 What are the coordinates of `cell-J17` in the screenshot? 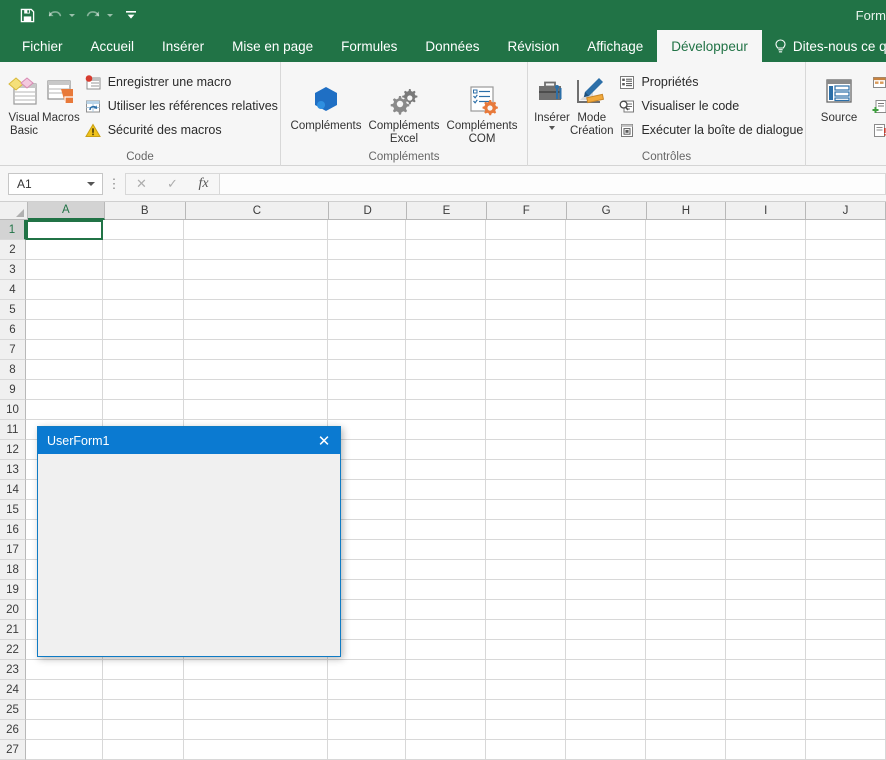 It's located at (846, 550).